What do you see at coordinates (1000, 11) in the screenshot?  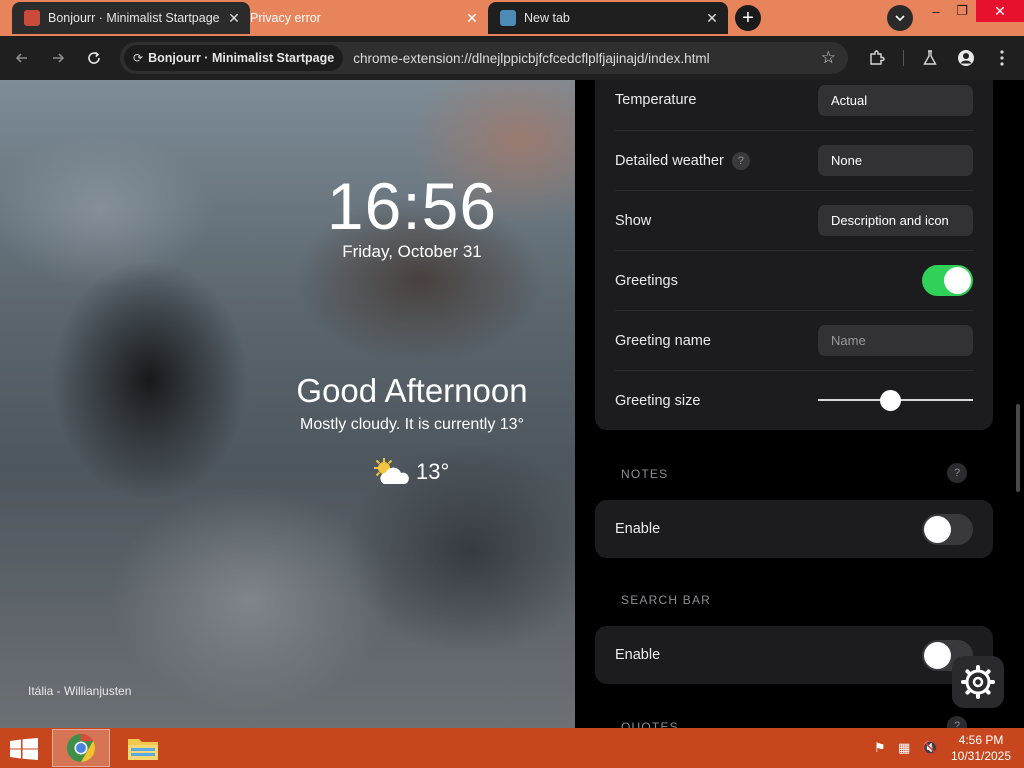 I see `close-window-button: ✕` at bounding box center [1000, 11].